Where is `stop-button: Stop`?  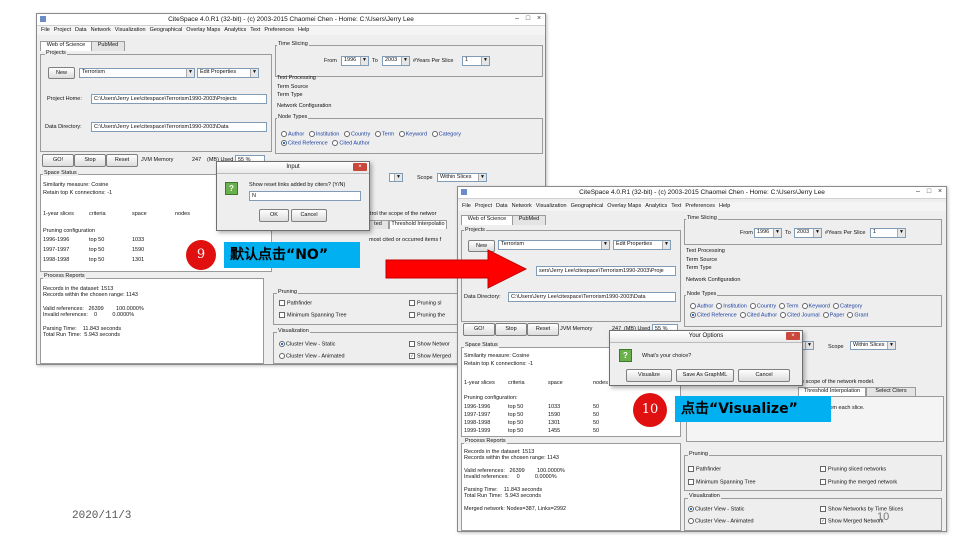
stop-button: Stop is located at coordinates (90, 160).